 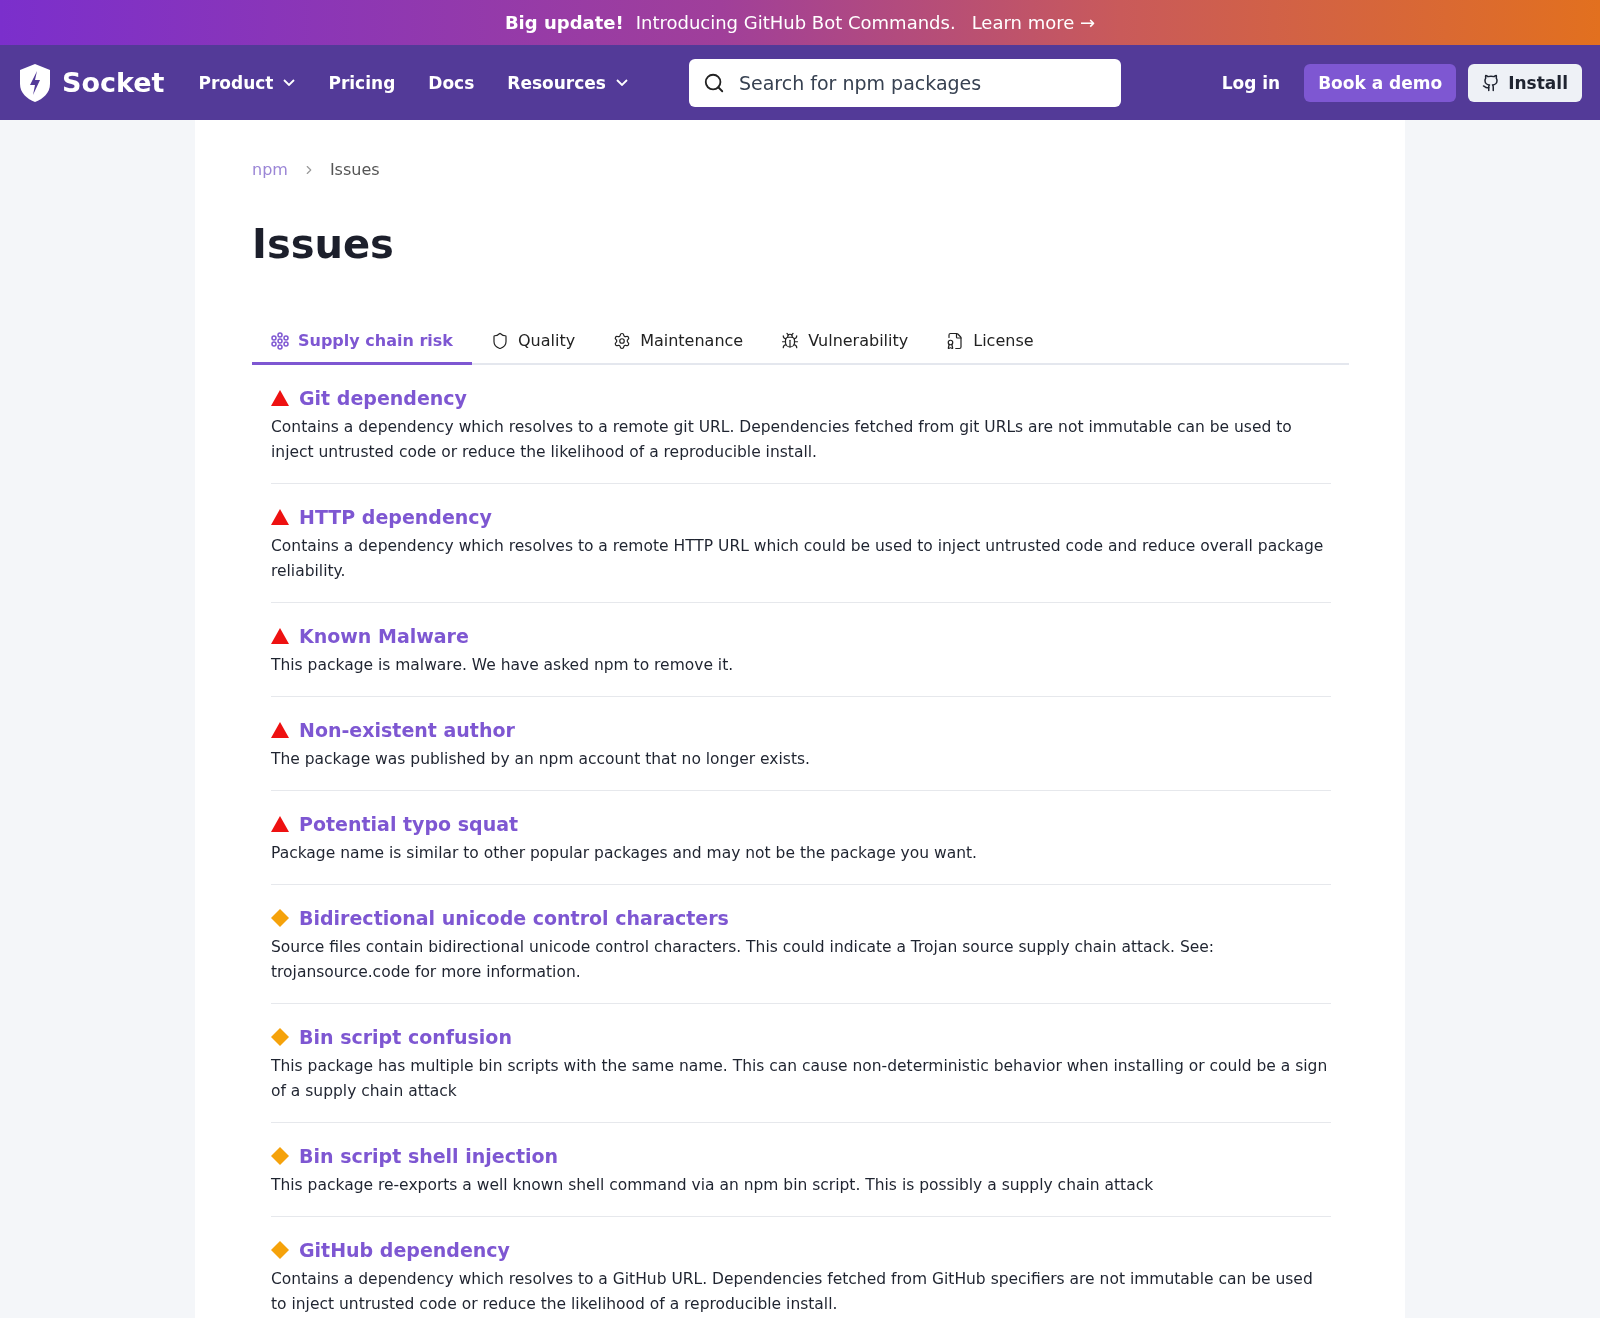 What do you see at coordinates (362, 82) in the screenshot?
I see `nav-link: Pricing` at bounding box center [362, 82].